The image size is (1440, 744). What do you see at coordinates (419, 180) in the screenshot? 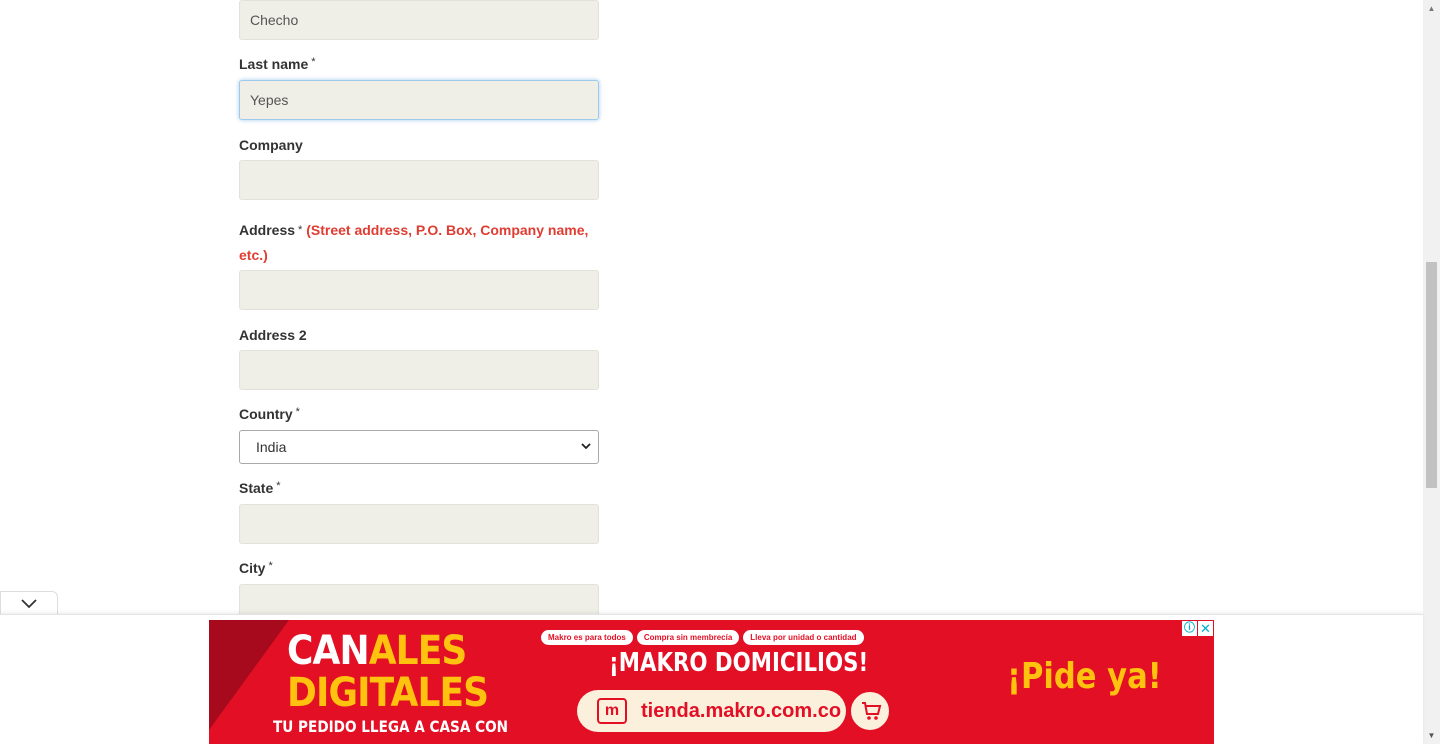
I see `company-input` at bounding box center [419, 180].